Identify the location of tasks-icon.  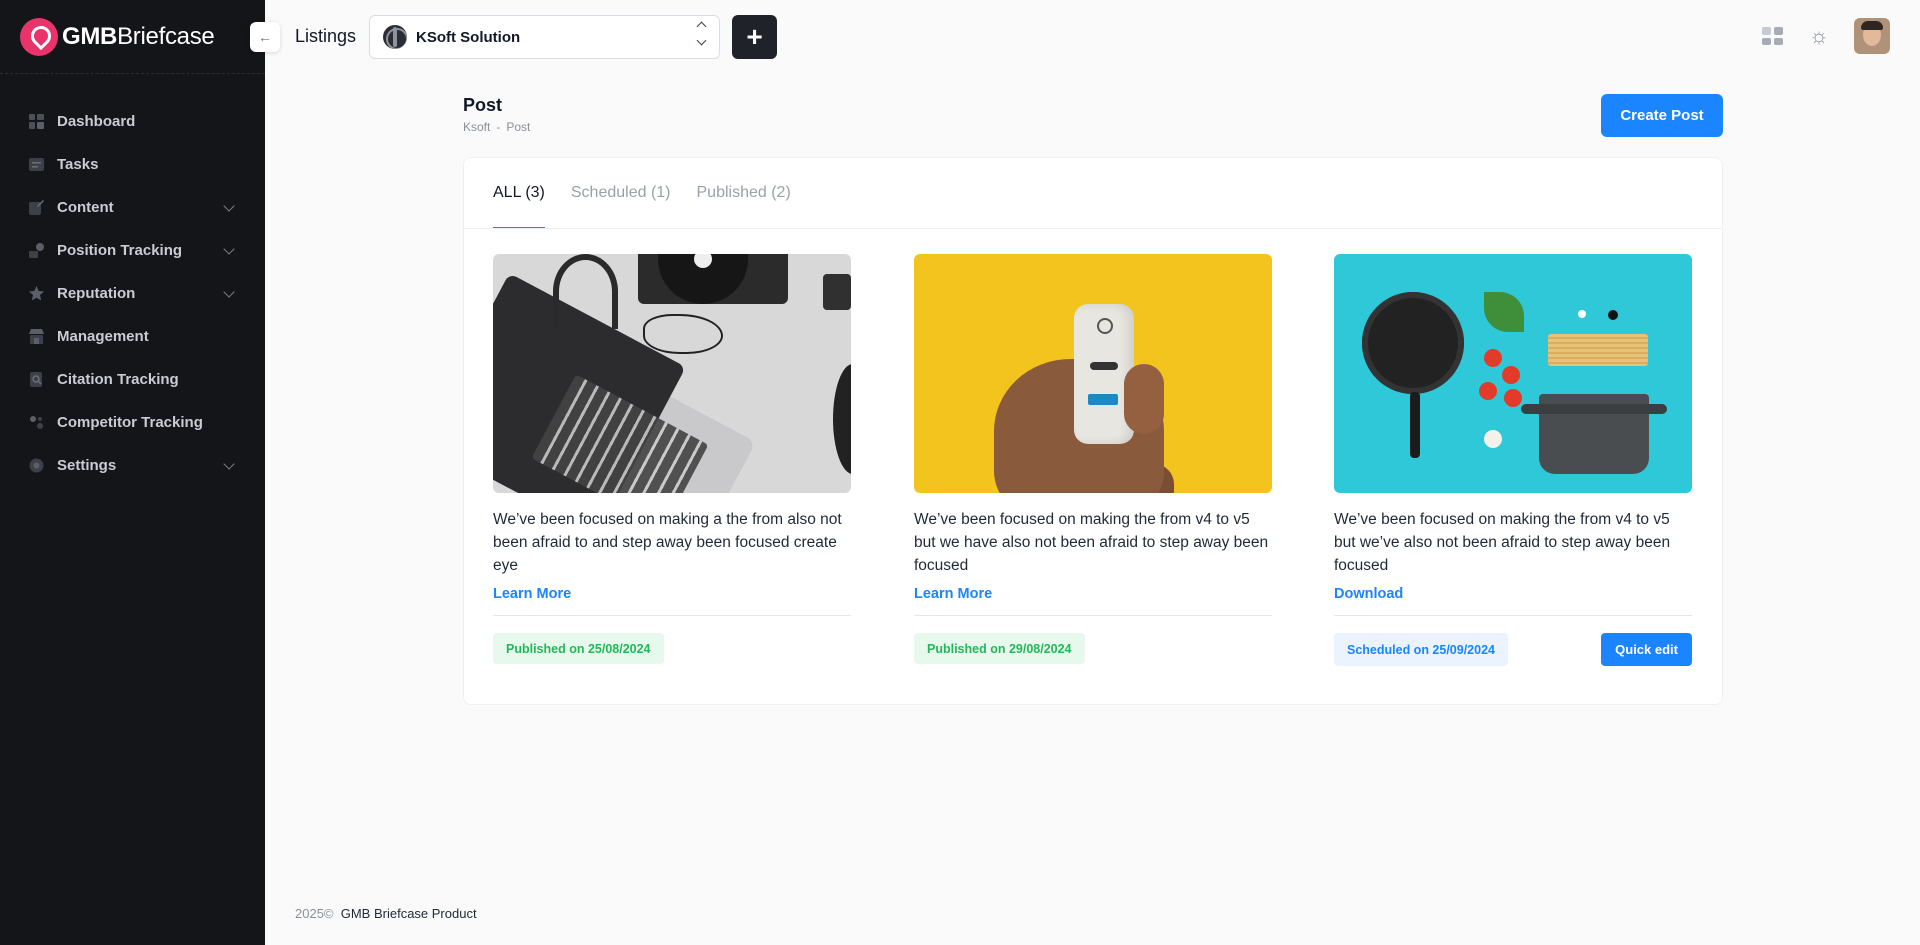
(36, 164).